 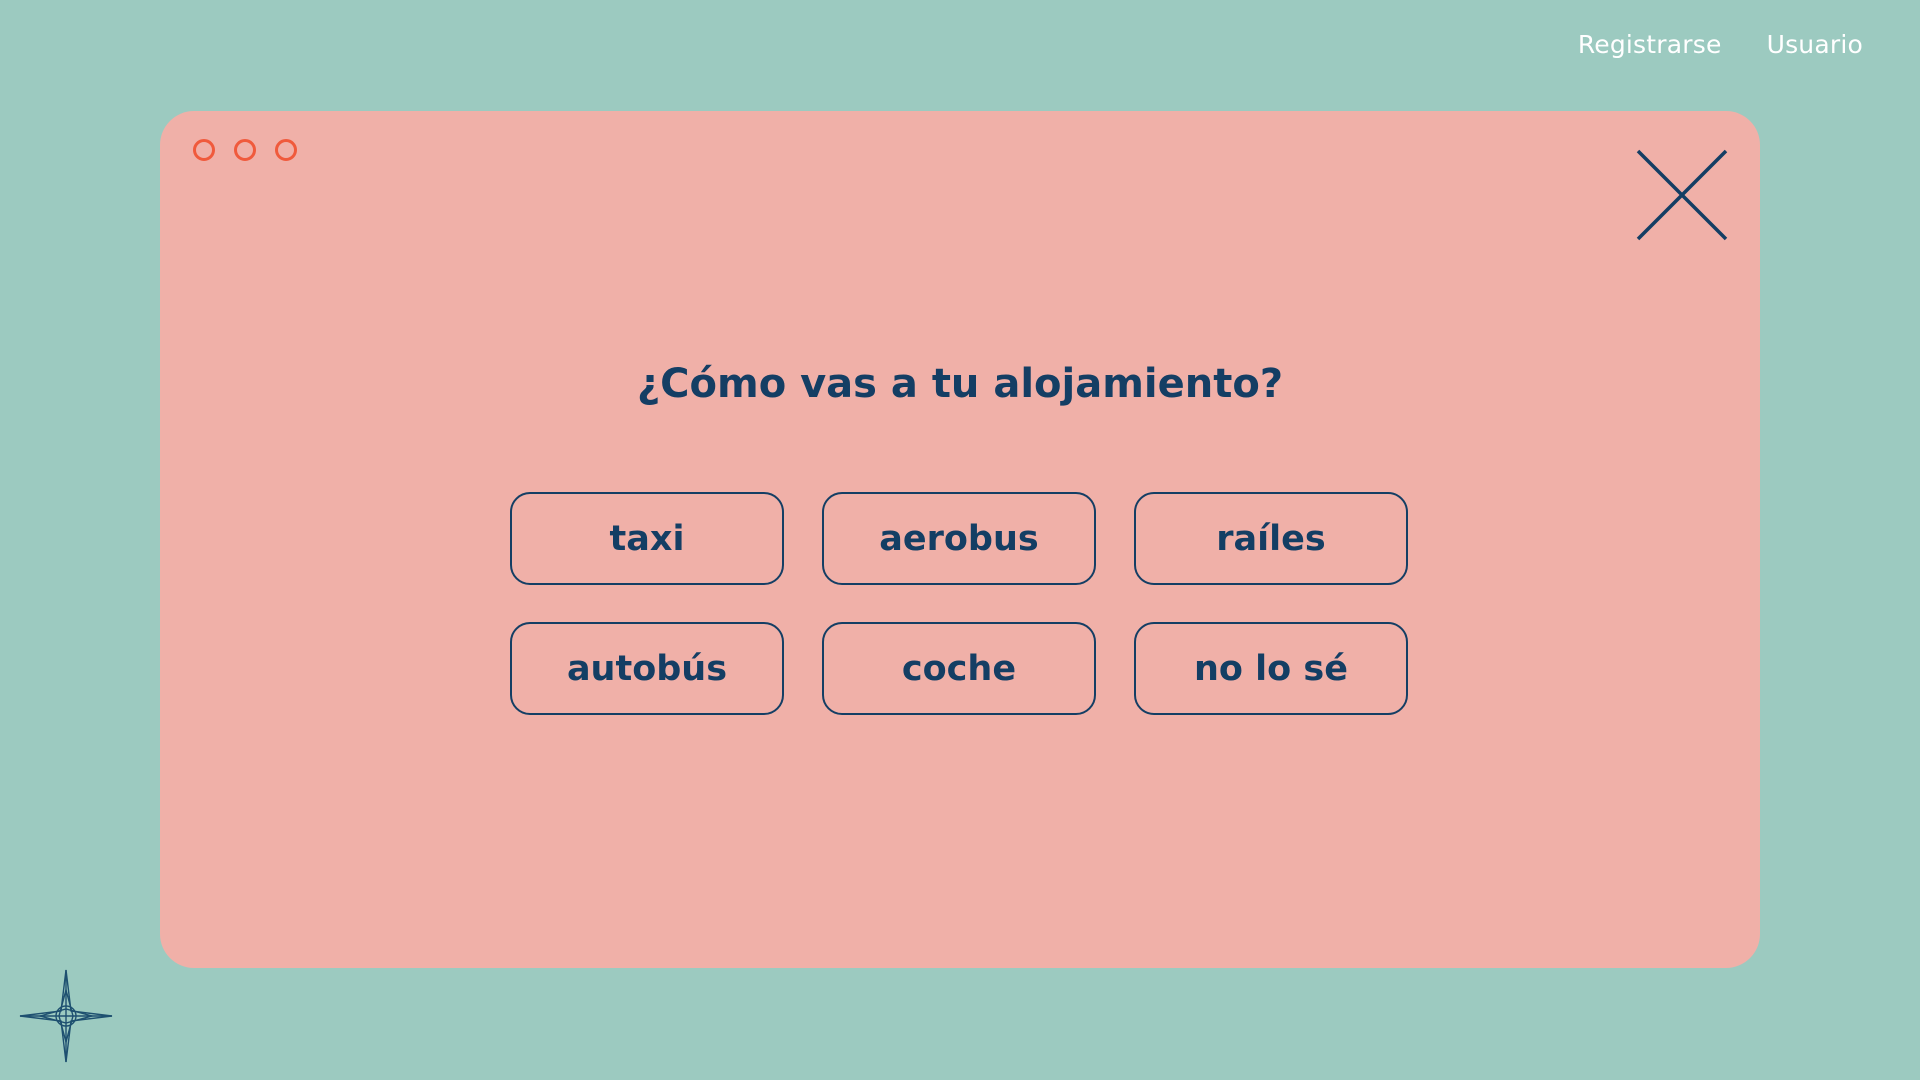 I want to click on close-button, so click(x=1682, y=195).